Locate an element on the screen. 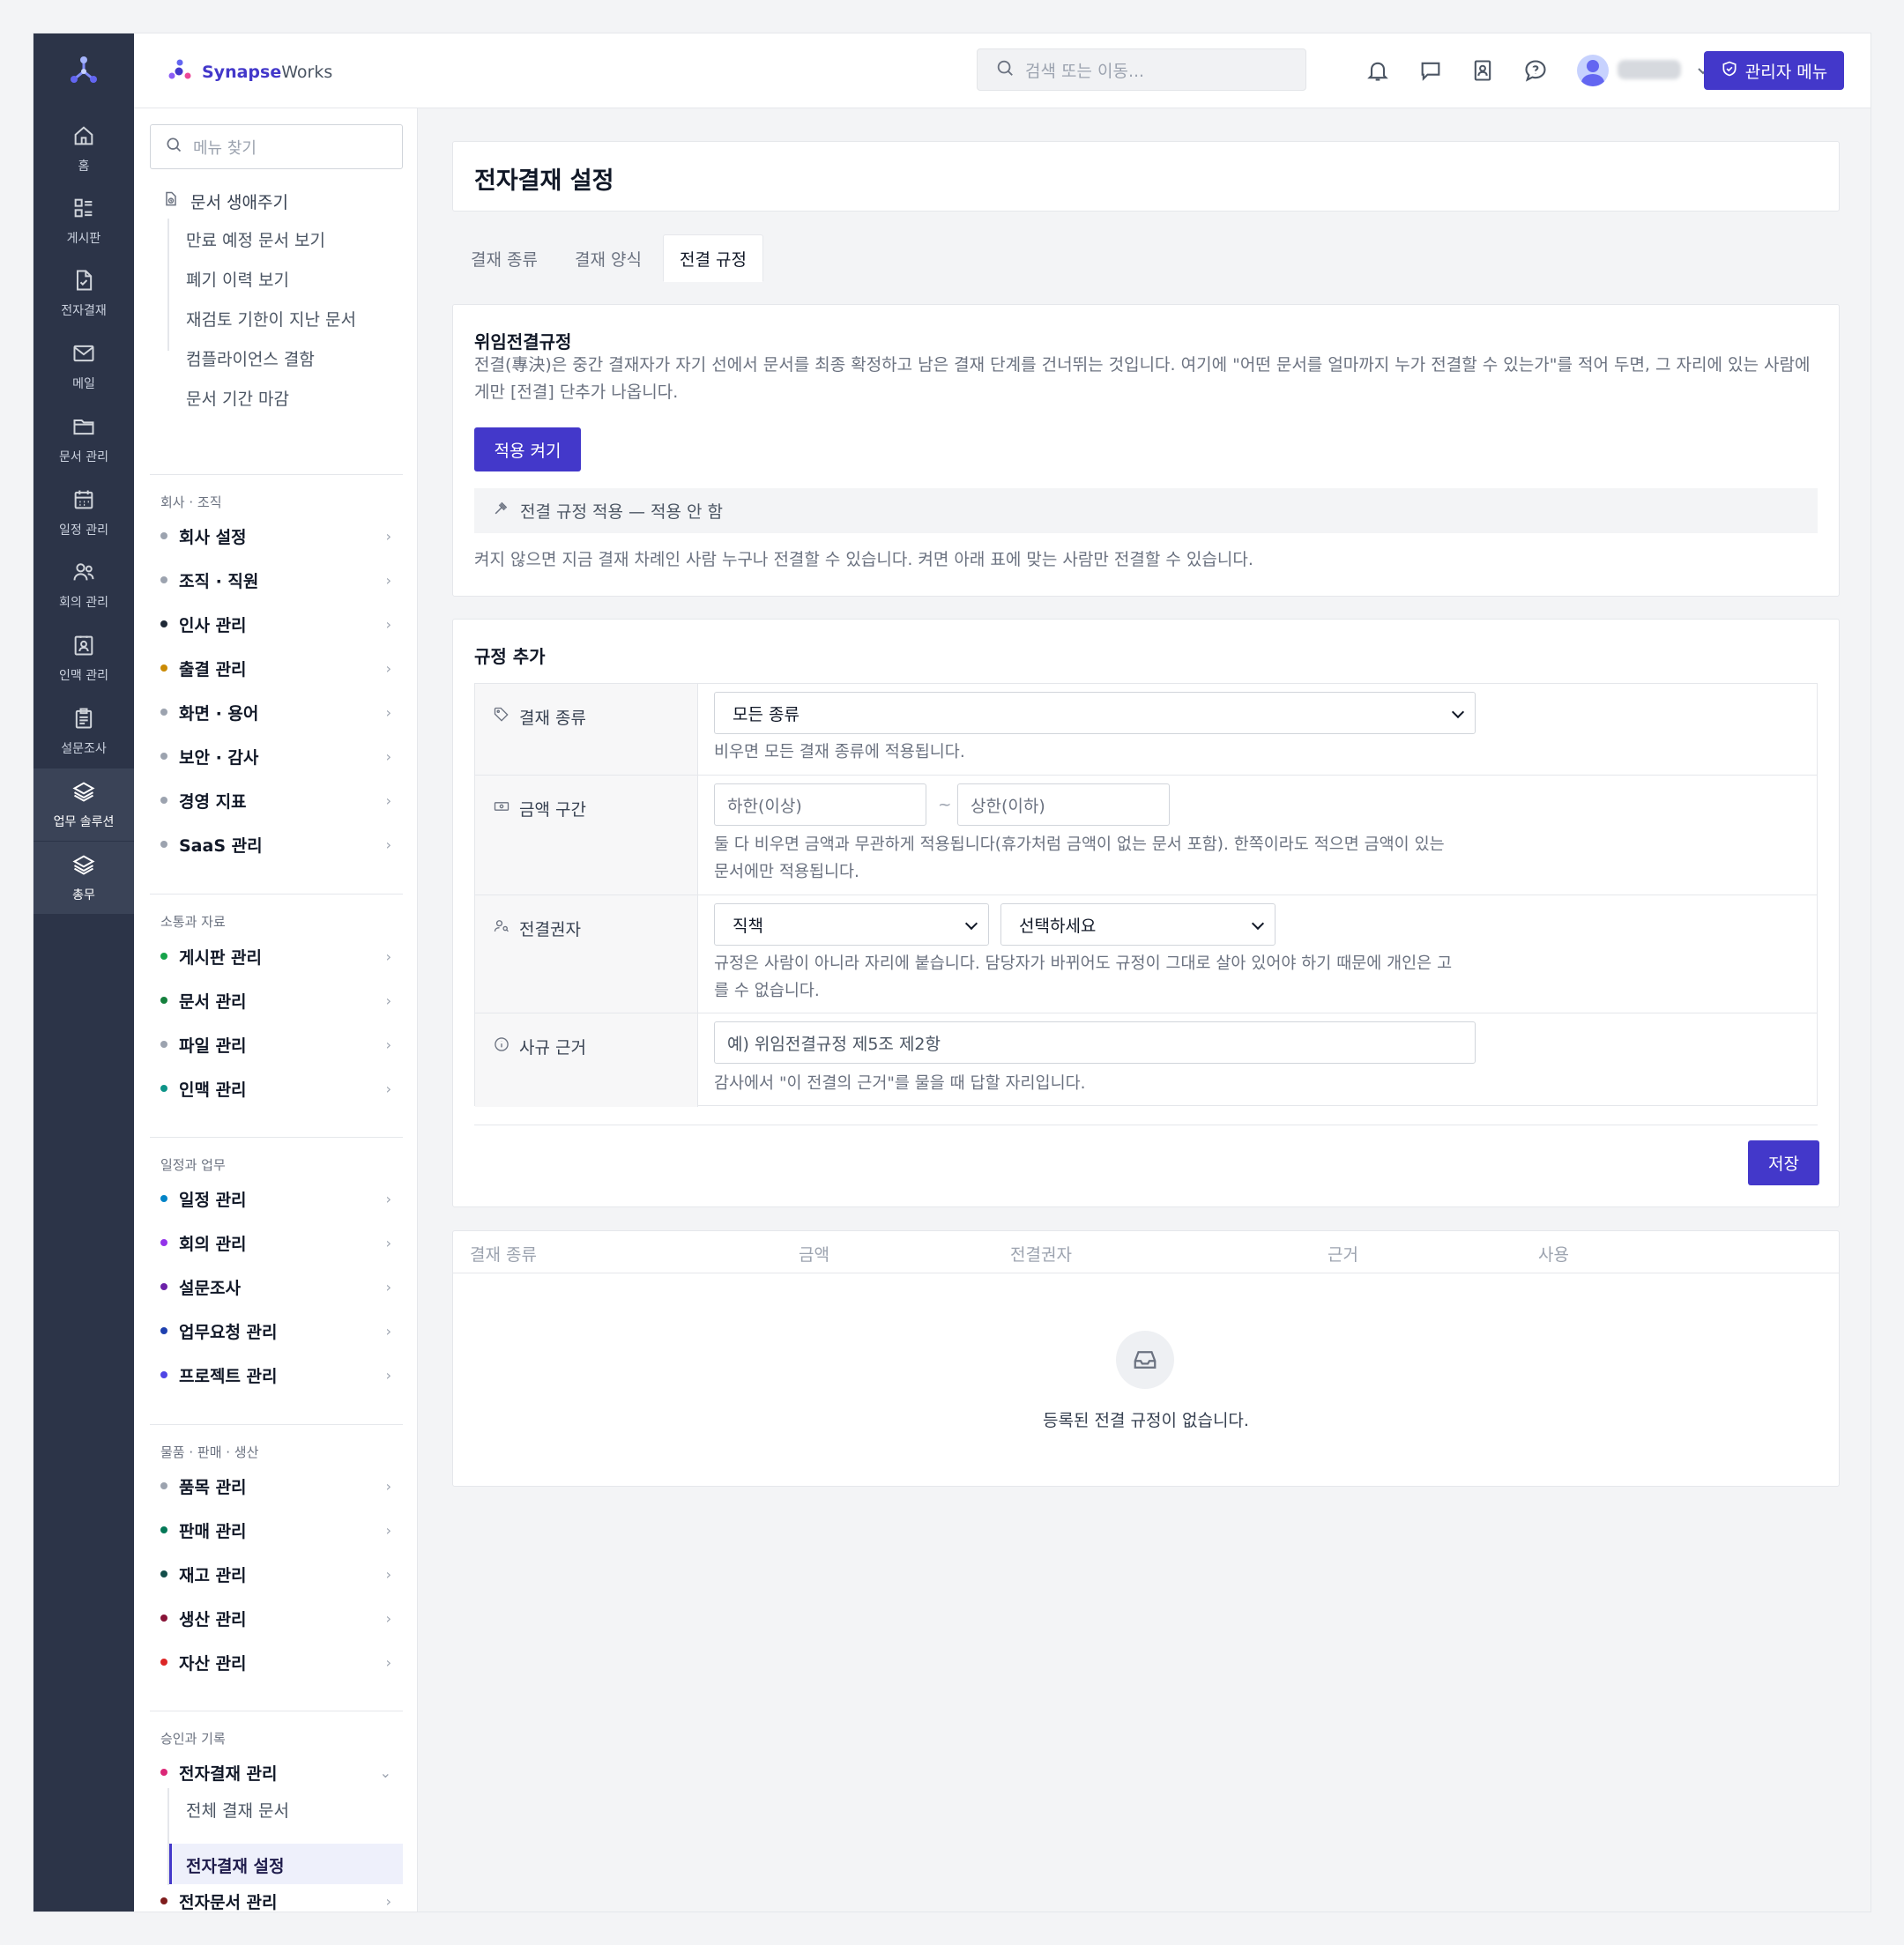 The image size is (1904, 1945). menu-item-kpi: 경영 지표 › is located at coordinates (275, 800).